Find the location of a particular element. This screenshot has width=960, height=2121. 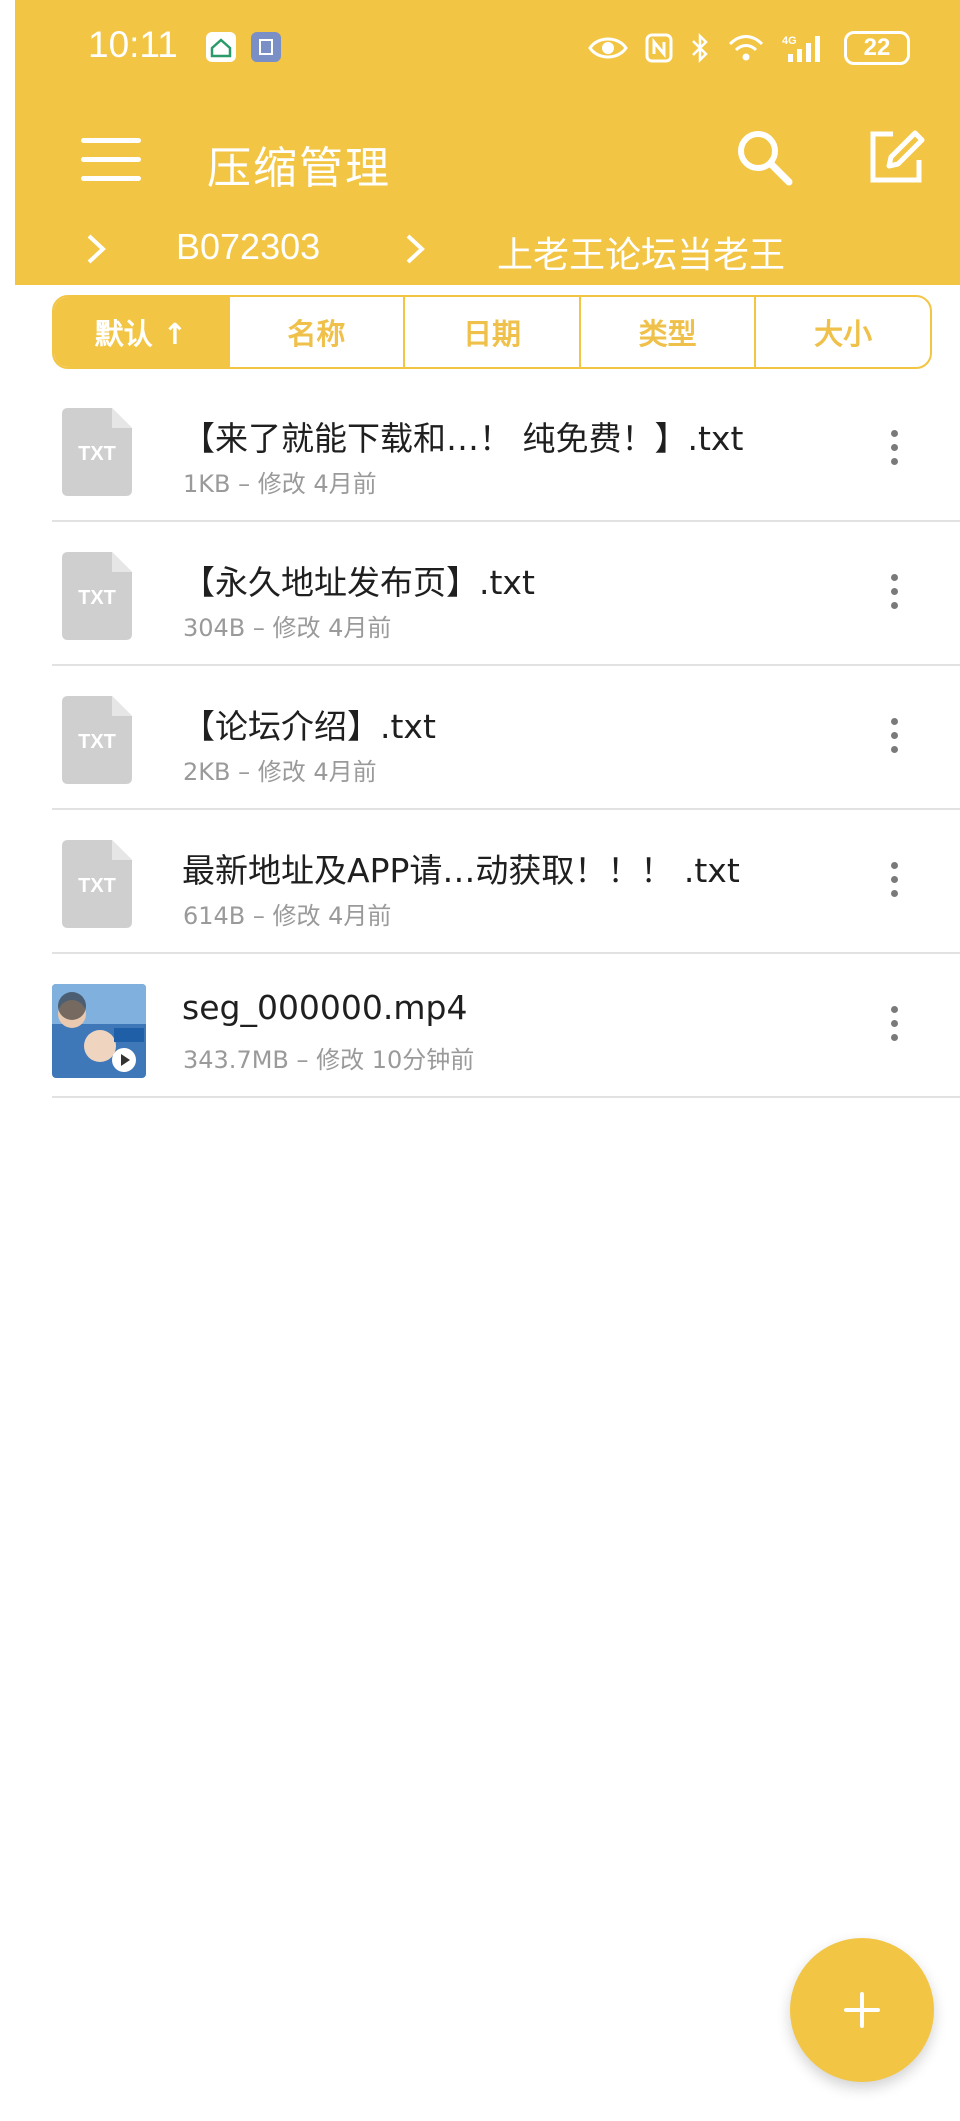

list-item: TXT 【永久地址发布页】.txt 304B – 修改 4月前 is located at coordinates (506, 594).